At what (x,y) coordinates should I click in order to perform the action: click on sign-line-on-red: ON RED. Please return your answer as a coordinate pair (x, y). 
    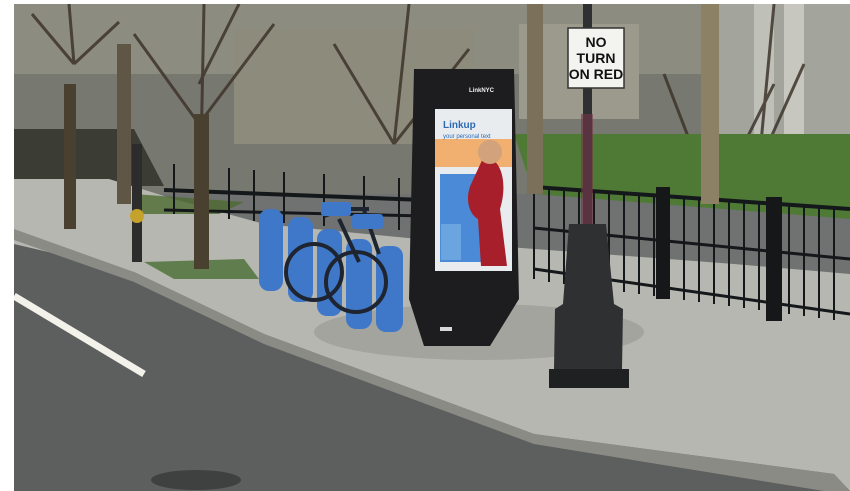
    Looking at the image, I should click on (596, 74).